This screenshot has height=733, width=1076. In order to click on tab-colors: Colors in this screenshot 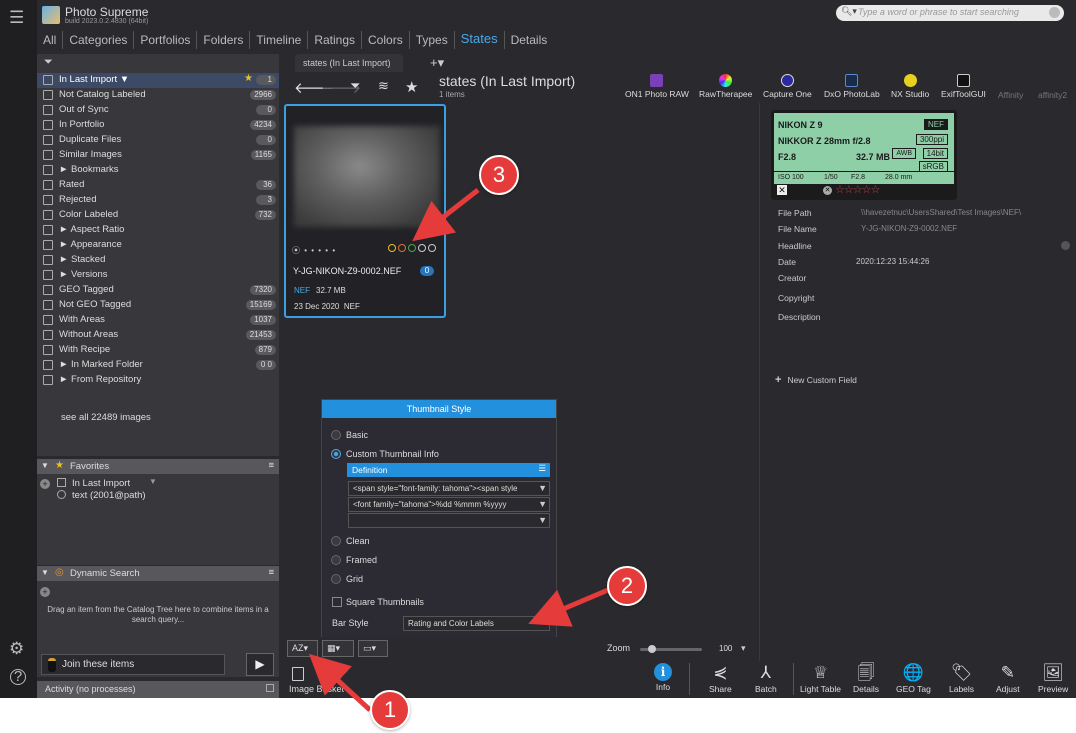, I will do `click(386, 40)`.